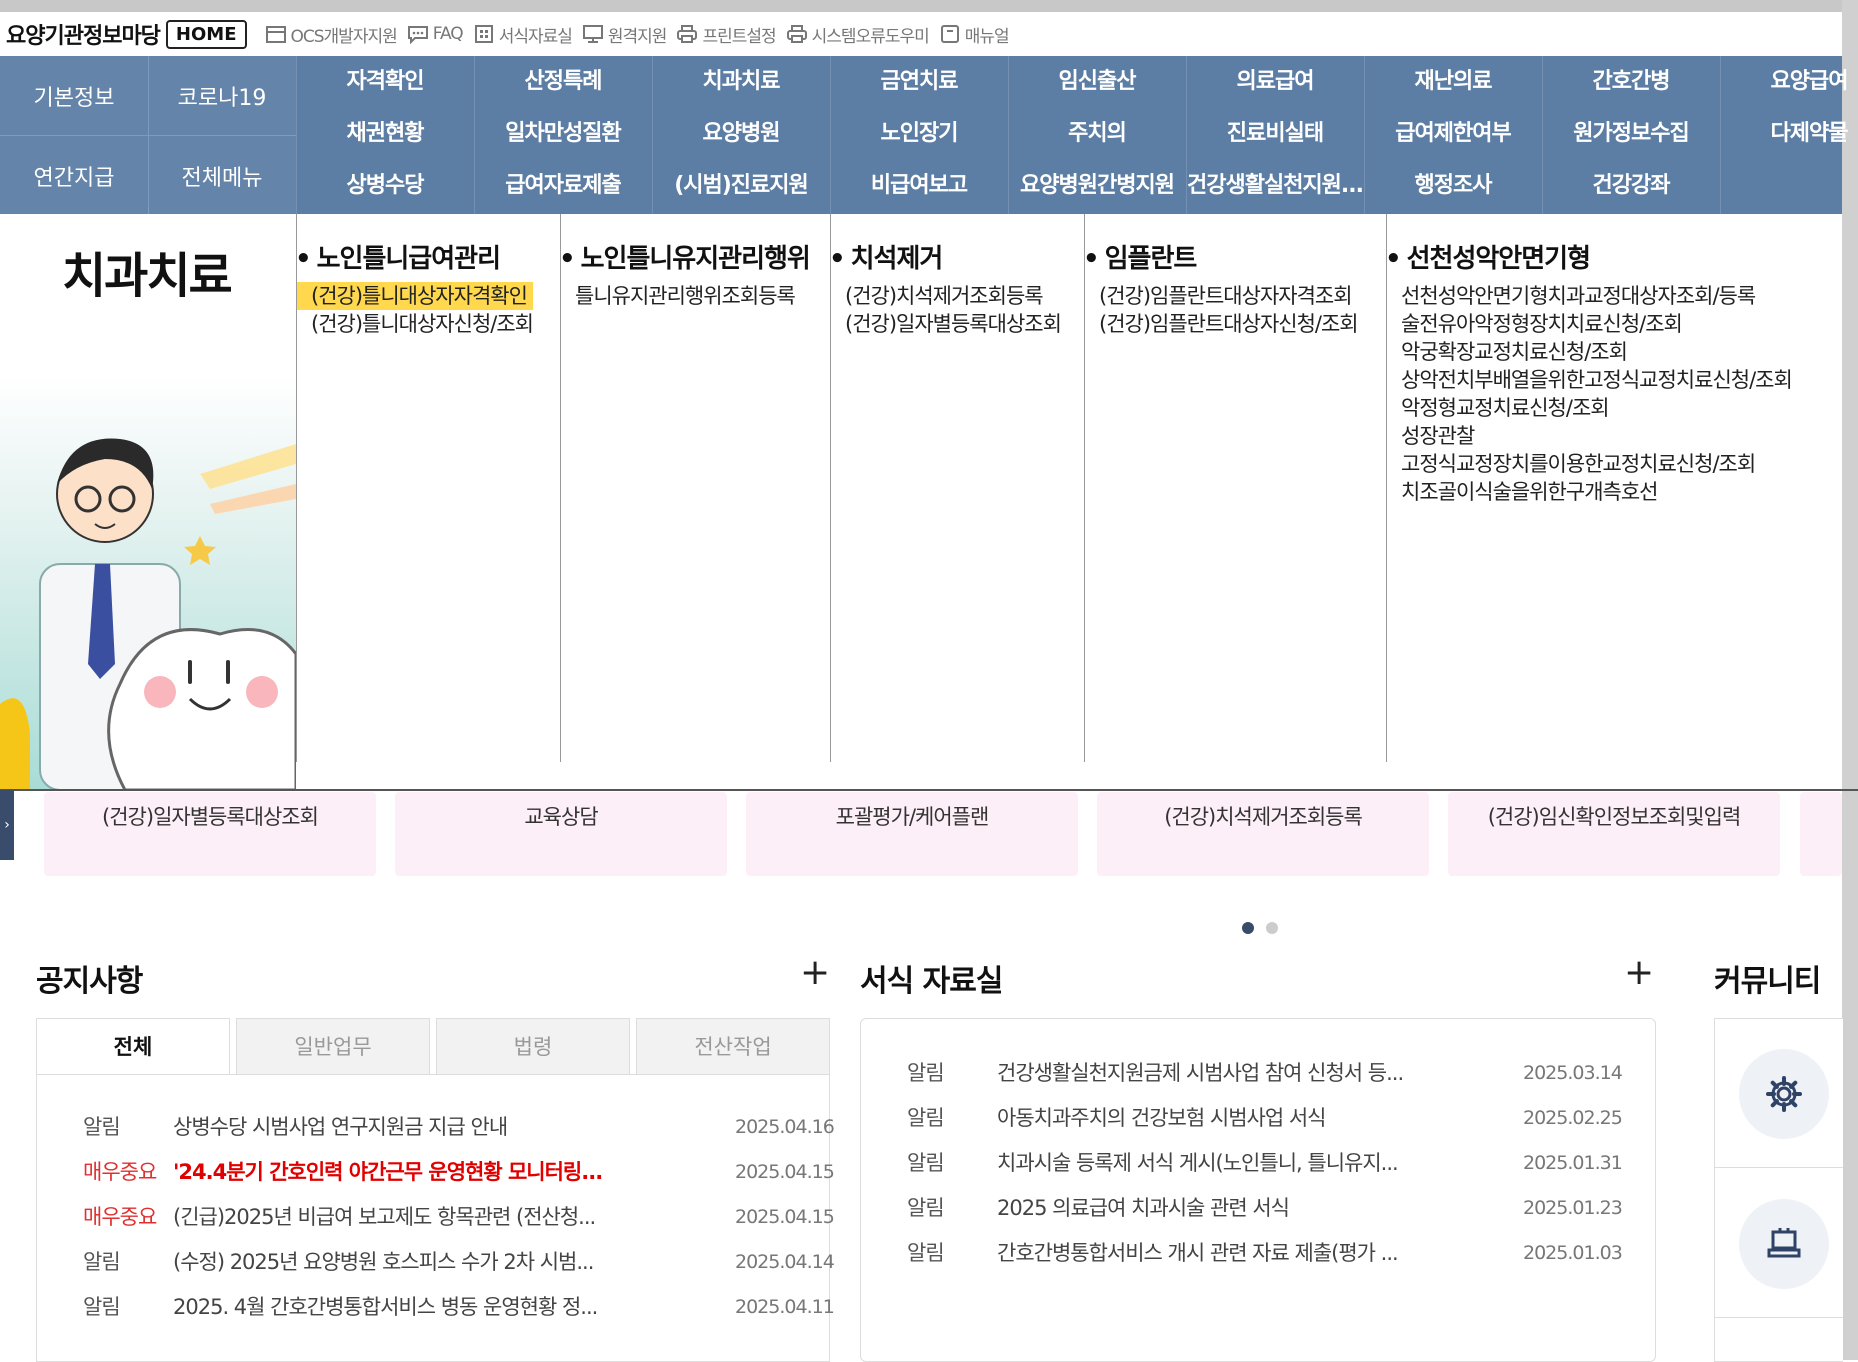 Image resolution: width=1858 pixels, height=1362 pixels. What do you see at coordinates (563, 134) in the screenshot?
I see `nav-item: 일차만성질환` at bounding box center [563, 134].